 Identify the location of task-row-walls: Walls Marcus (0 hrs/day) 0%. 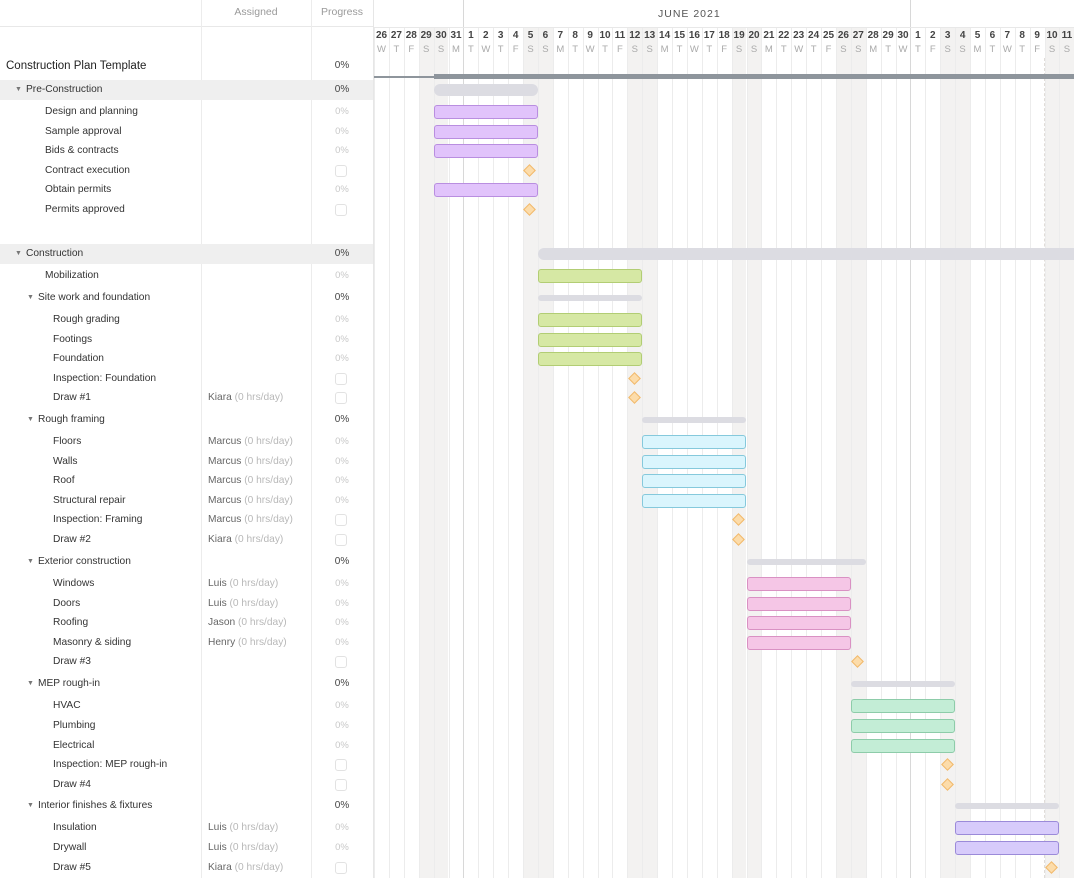
(186, 462).